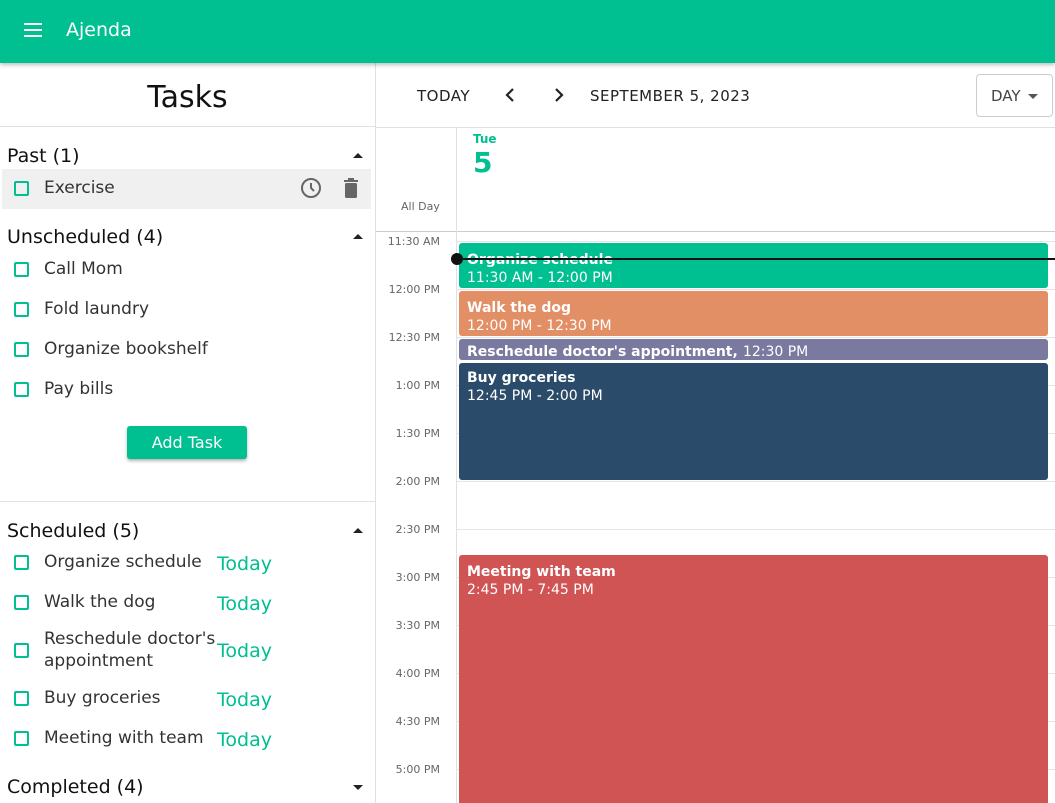 The width and height of the screenshot is (1055, 803). What do you see at coordinates (186, 390) in the screenshot?
I see `task-row: Pay bills` at bounding box center [186, 390].